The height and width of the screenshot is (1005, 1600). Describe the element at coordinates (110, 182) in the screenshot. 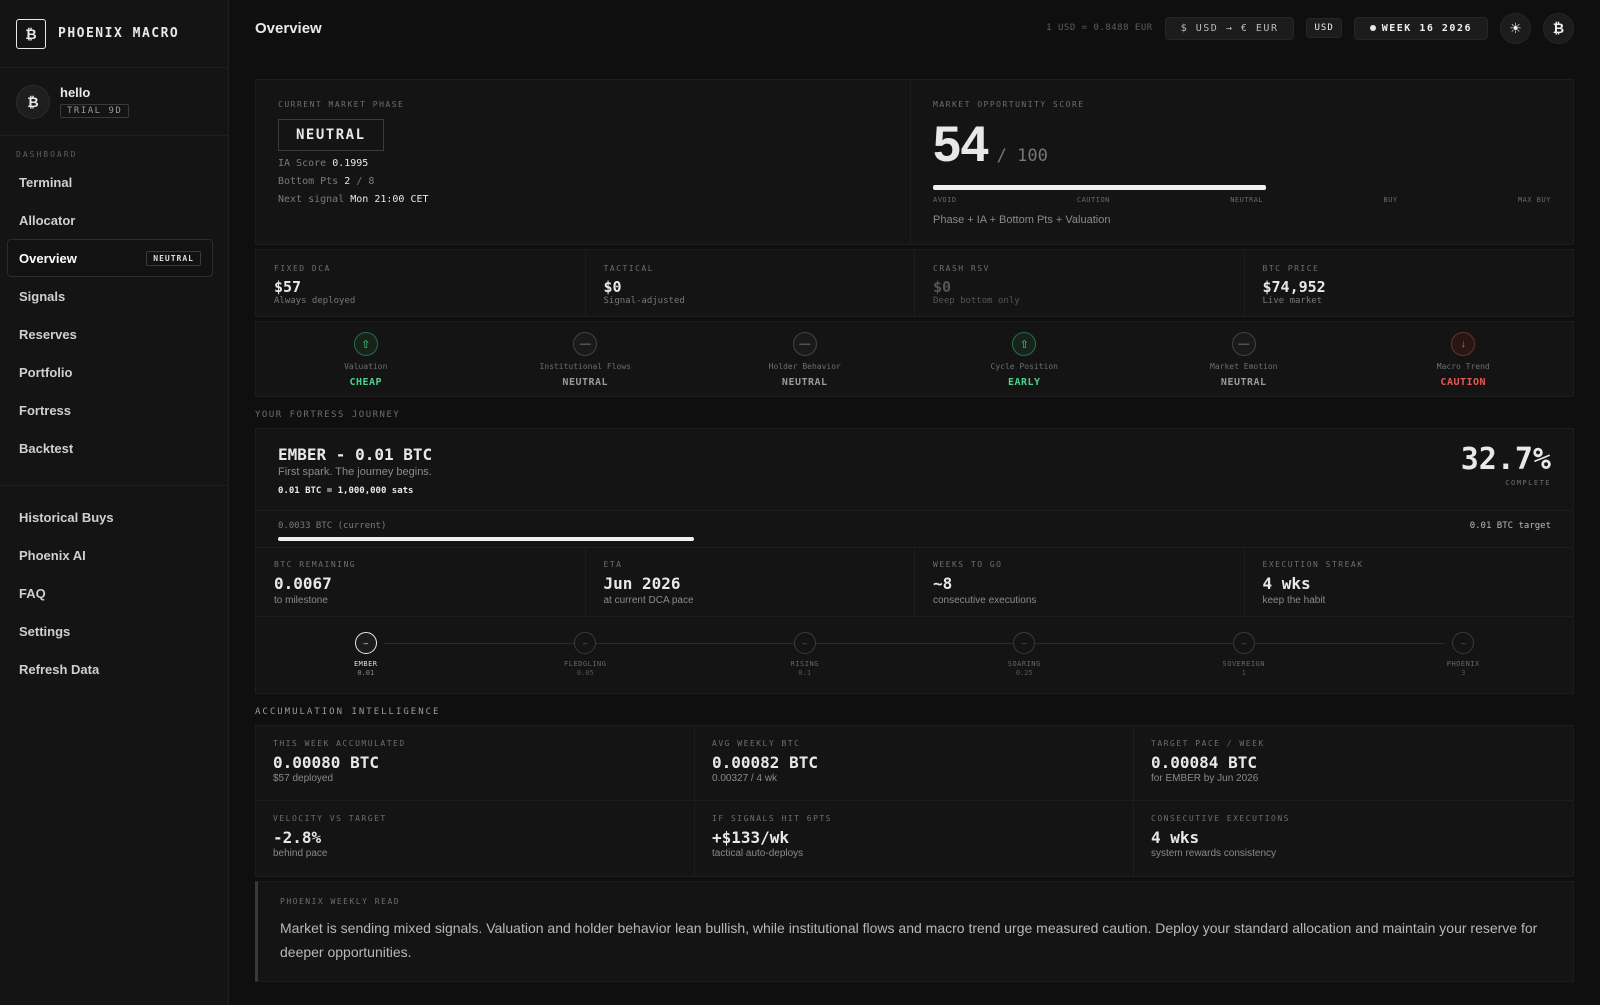

I see `sidebar-item-terminal: Terminal` at that location.